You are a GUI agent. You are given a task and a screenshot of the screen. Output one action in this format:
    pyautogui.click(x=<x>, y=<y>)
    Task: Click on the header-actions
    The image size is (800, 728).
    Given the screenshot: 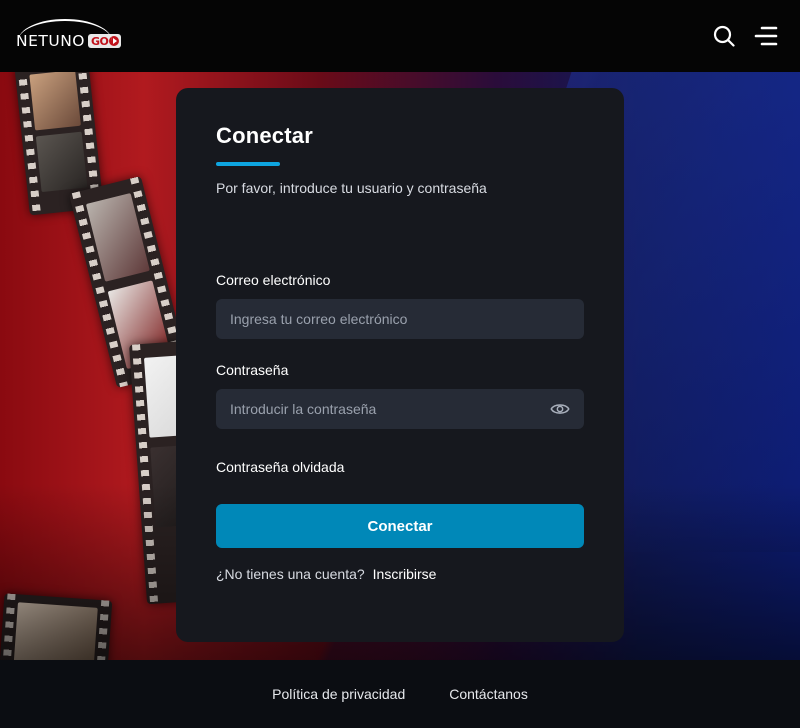 What is the action you would take?
    pyautogui.click(x=745, y=36)
    